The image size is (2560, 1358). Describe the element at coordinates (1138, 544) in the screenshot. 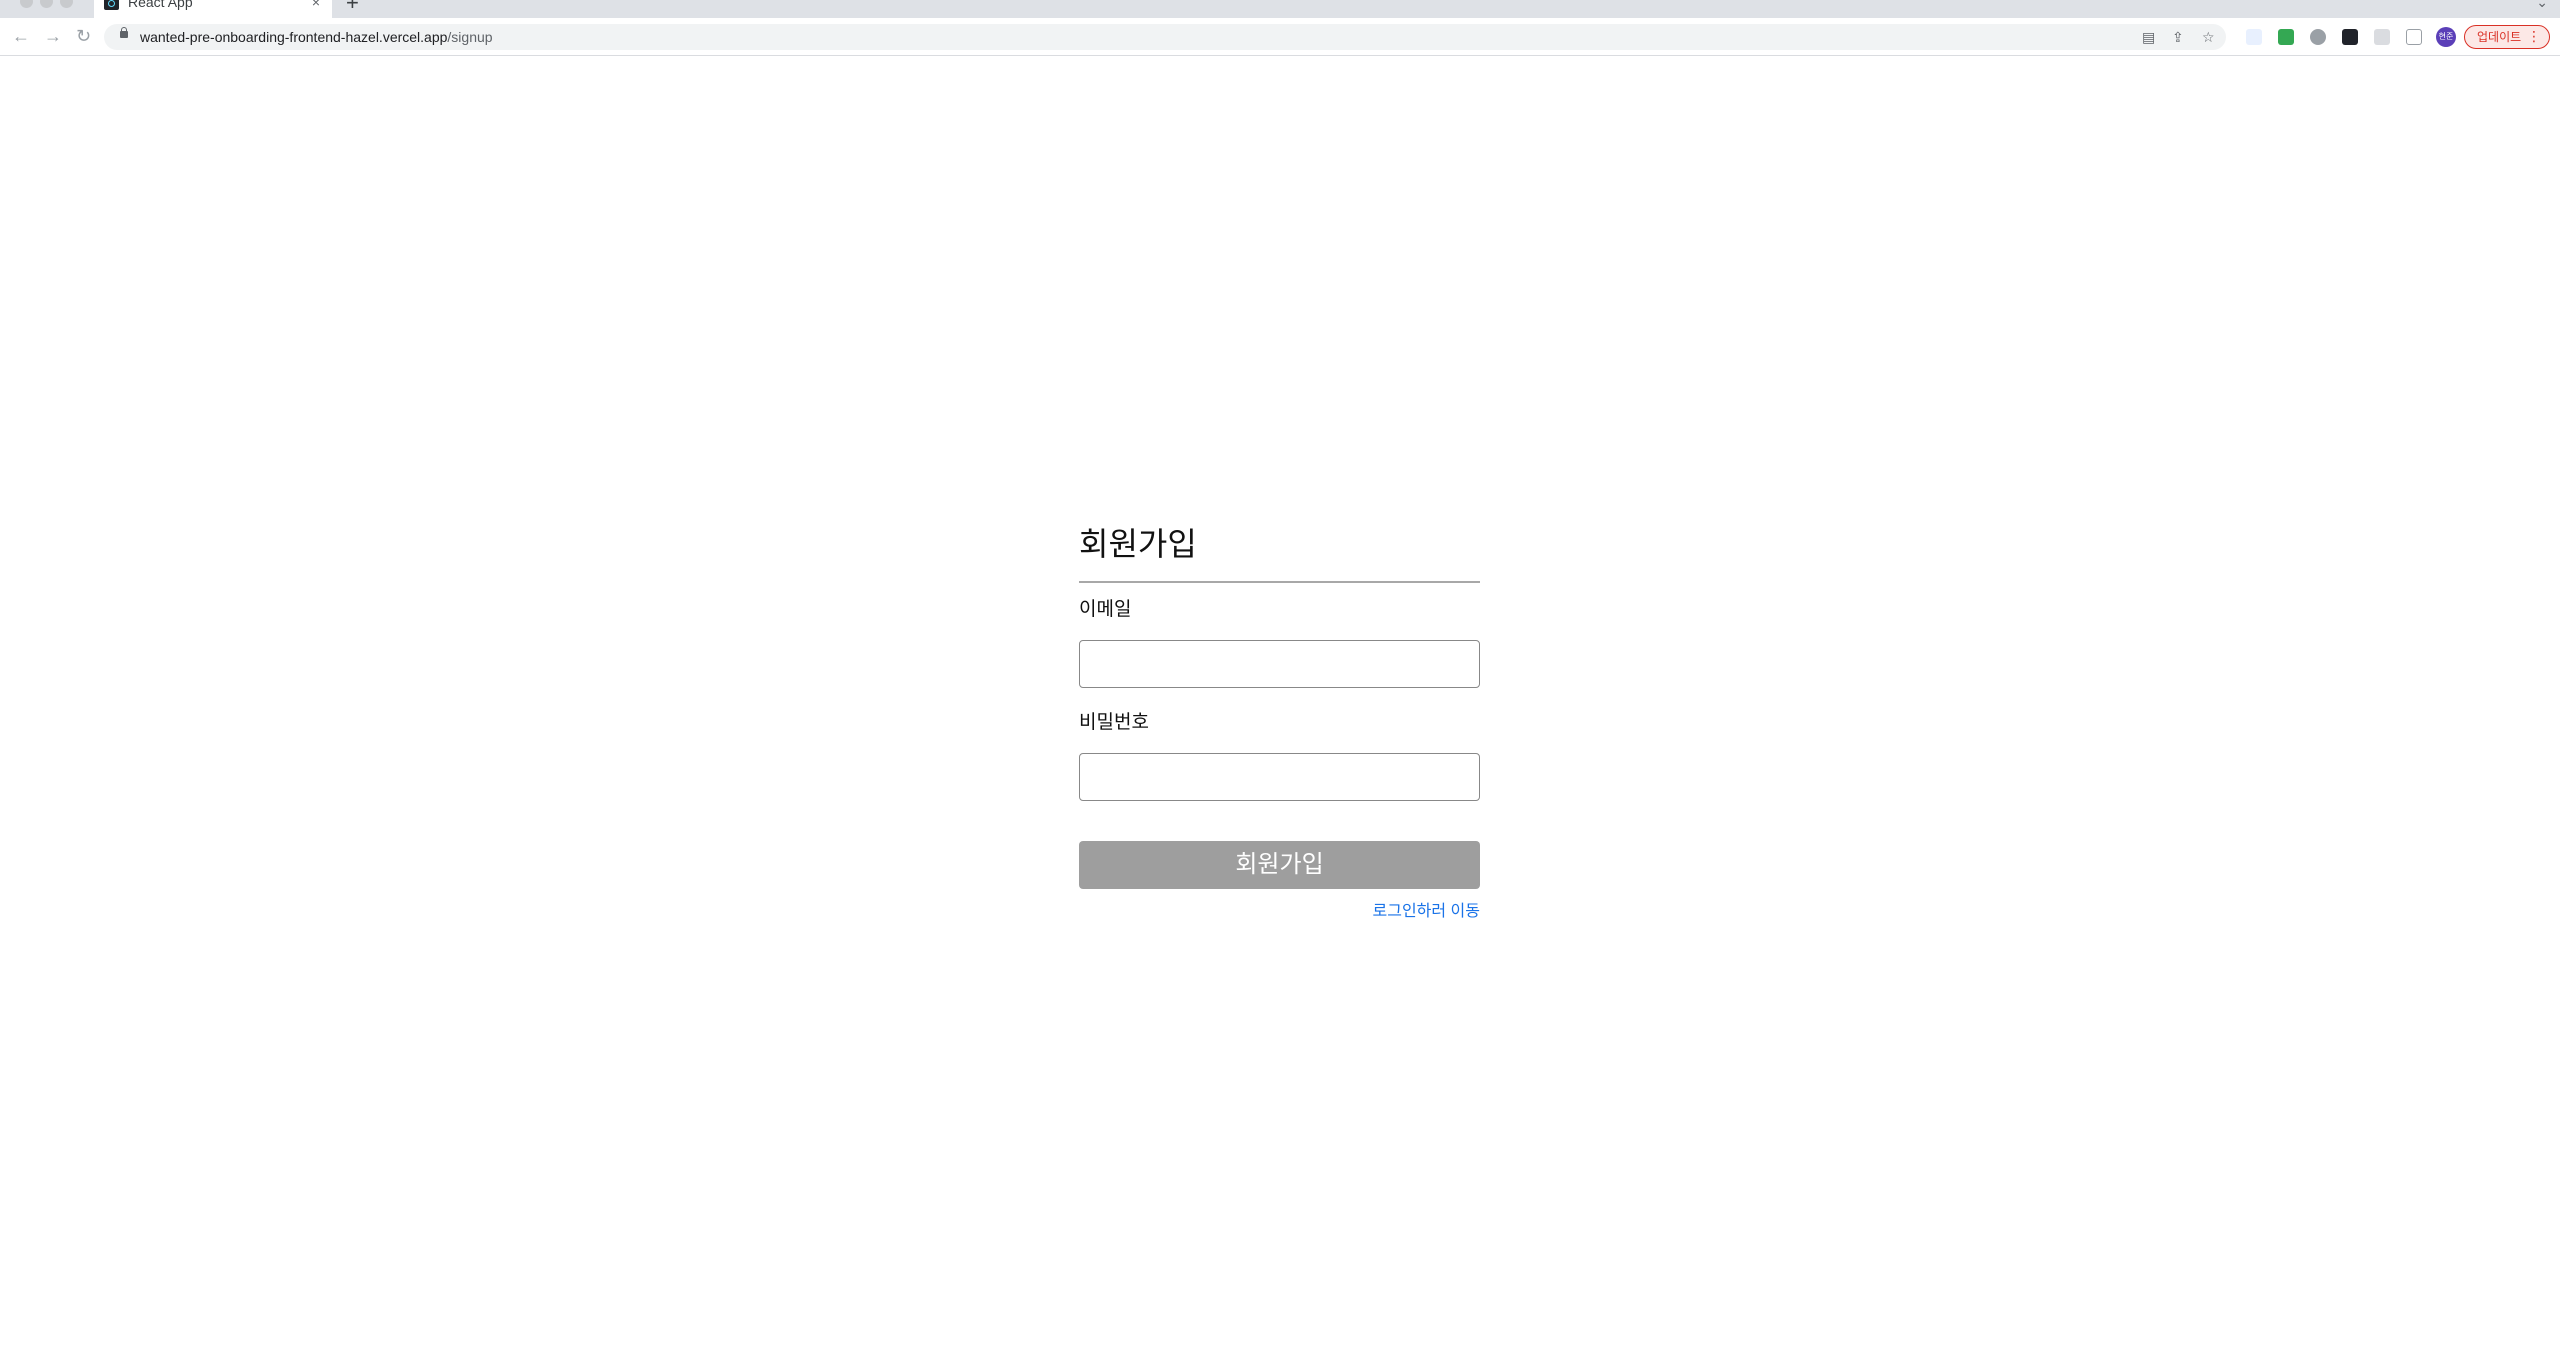

I see `page-title: 회원가입` at that location.